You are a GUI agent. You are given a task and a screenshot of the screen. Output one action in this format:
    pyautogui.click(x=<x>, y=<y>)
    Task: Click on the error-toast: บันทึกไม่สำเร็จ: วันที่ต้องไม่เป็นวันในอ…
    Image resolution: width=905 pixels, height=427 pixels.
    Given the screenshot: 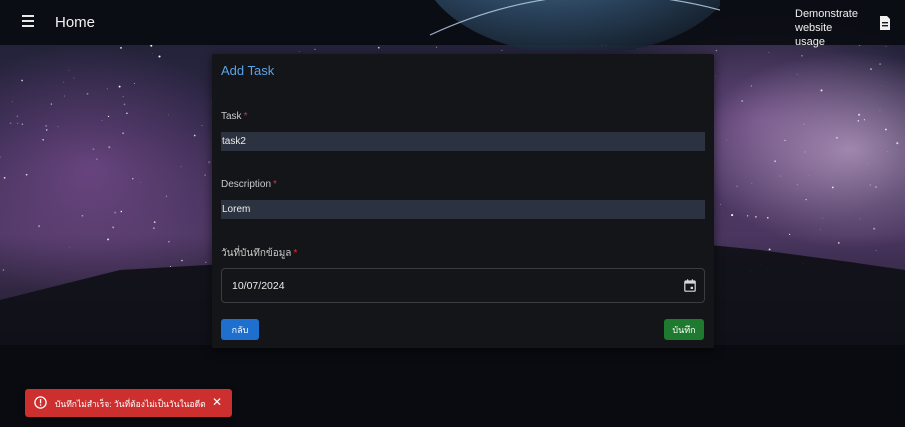 What is the action you would take?
    pyautogui.click(x=128, y=403)
    